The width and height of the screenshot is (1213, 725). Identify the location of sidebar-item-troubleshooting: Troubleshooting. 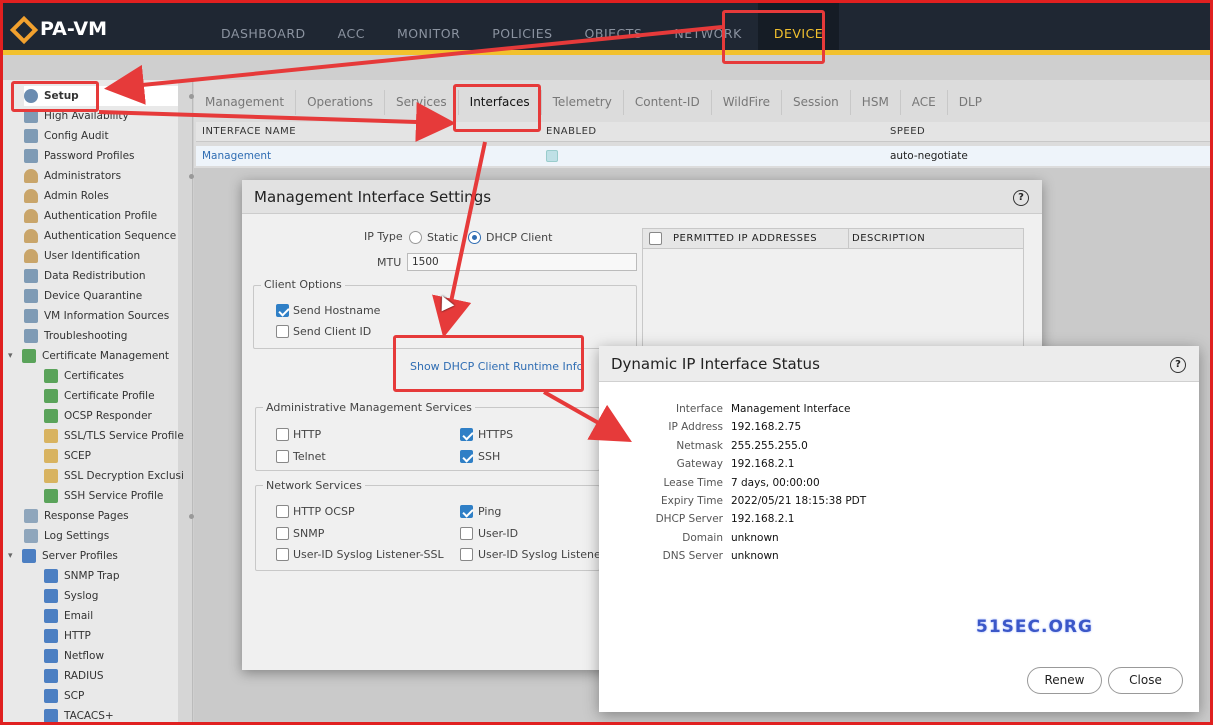
(101, 336).